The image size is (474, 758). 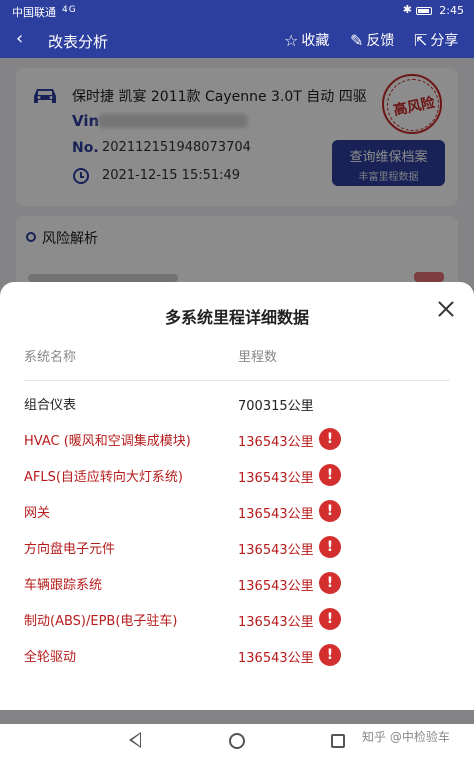 What do you see at coordinates (357, 40) in the screenshot?
I see `pencil-icon: ✎` at bounding box center [357, 40].